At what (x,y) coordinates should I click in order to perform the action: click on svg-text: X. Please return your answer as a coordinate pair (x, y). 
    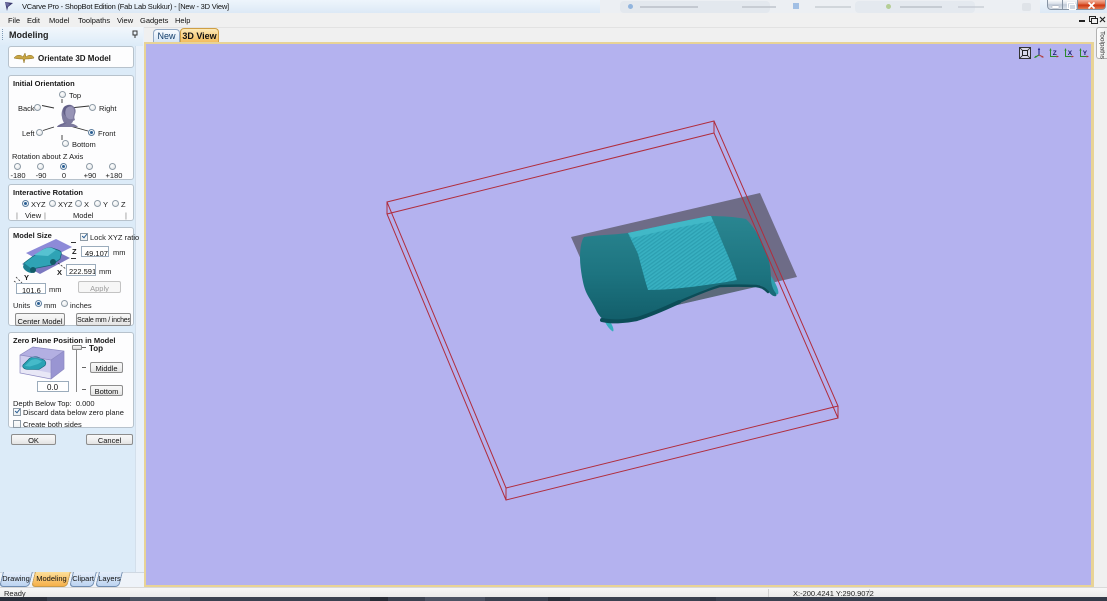
    Looking at the image, I should click on (1070, 53).